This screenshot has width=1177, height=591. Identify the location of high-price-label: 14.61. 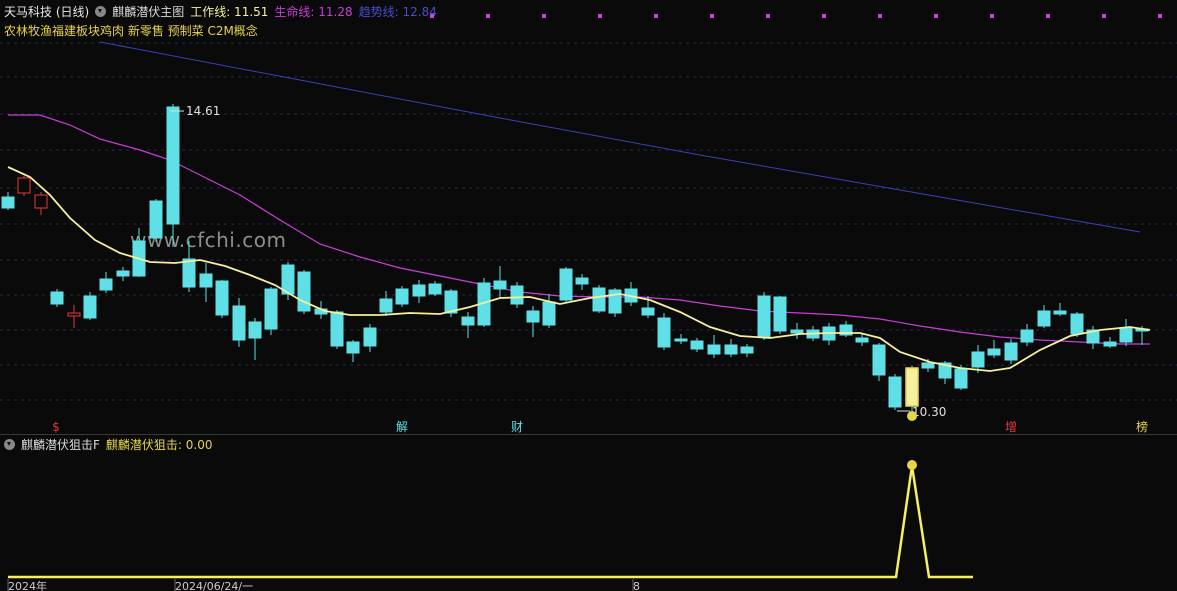
(203, 111).